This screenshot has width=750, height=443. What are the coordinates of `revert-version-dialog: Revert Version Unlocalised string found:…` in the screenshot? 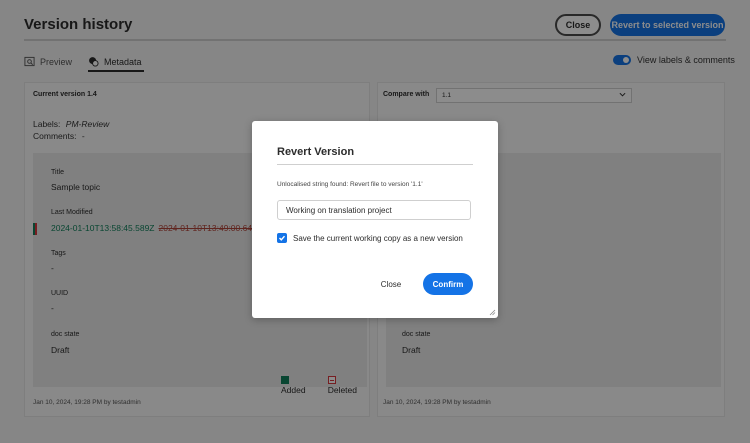 It's located at (375, 219).